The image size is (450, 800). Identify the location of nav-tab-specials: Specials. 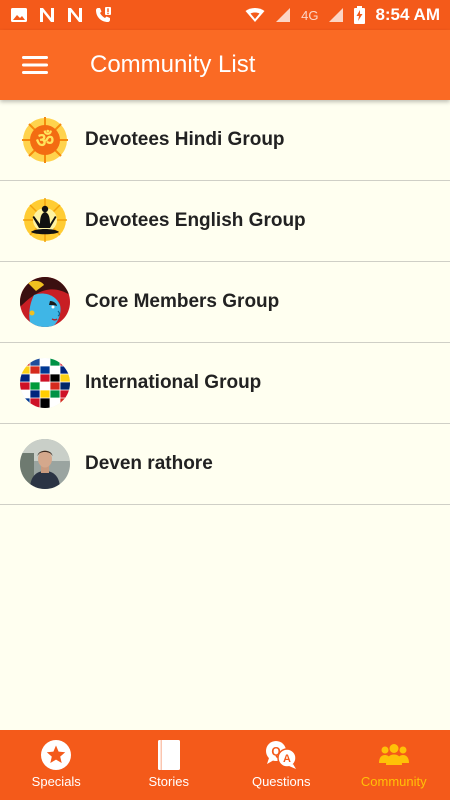
(56, 765).